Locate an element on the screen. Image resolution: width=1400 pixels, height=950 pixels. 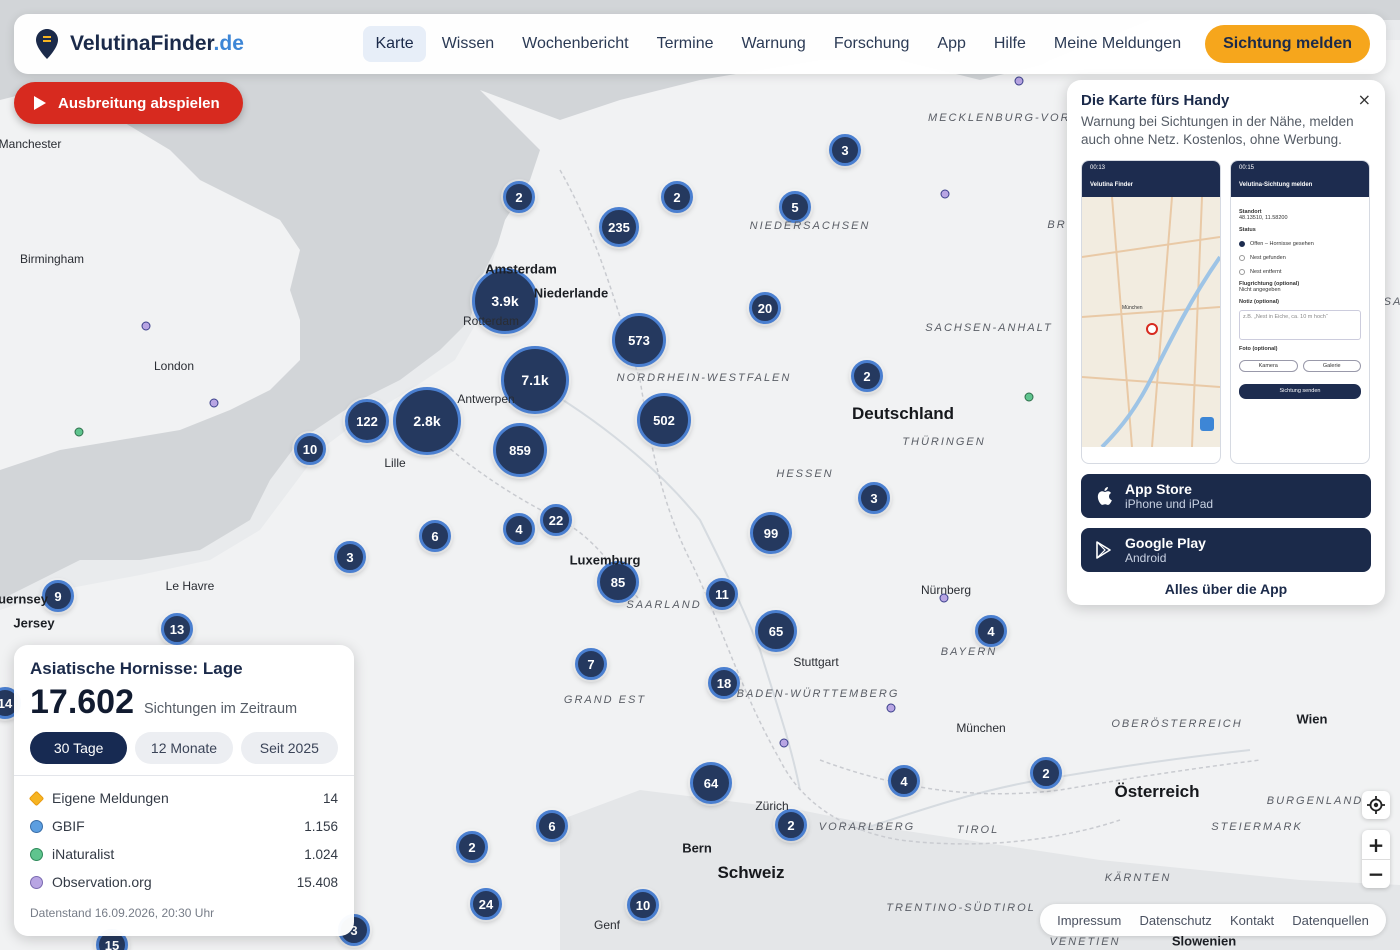
report-sighting-button: Sichtung melden is located at coordinates (1287, 44).